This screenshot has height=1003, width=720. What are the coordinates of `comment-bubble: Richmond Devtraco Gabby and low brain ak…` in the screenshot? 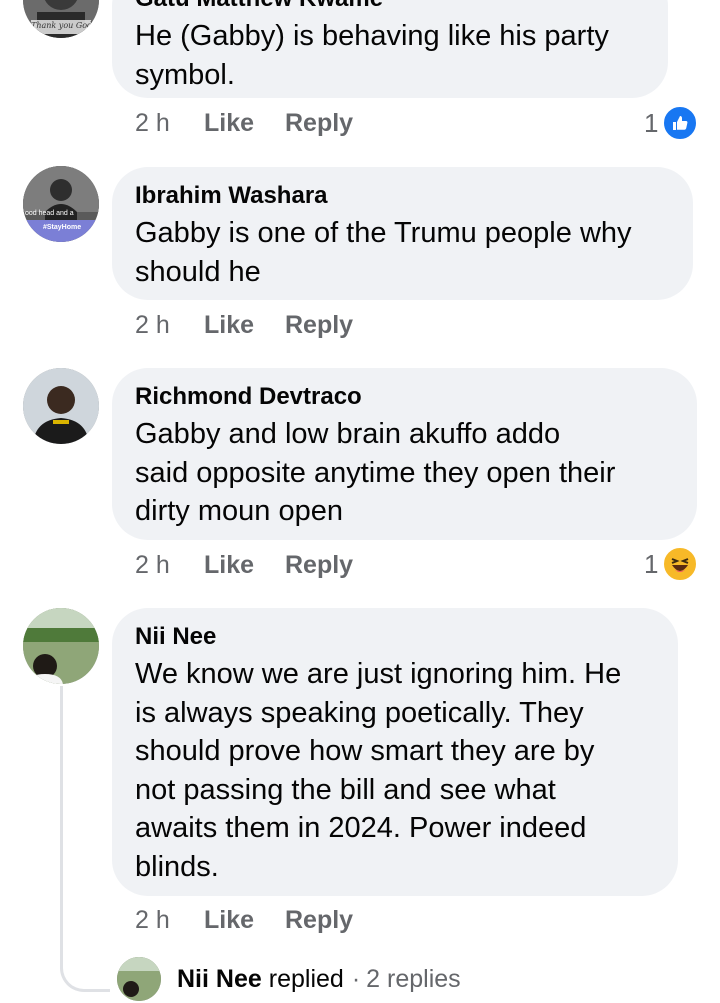 It's located at (404, 454).